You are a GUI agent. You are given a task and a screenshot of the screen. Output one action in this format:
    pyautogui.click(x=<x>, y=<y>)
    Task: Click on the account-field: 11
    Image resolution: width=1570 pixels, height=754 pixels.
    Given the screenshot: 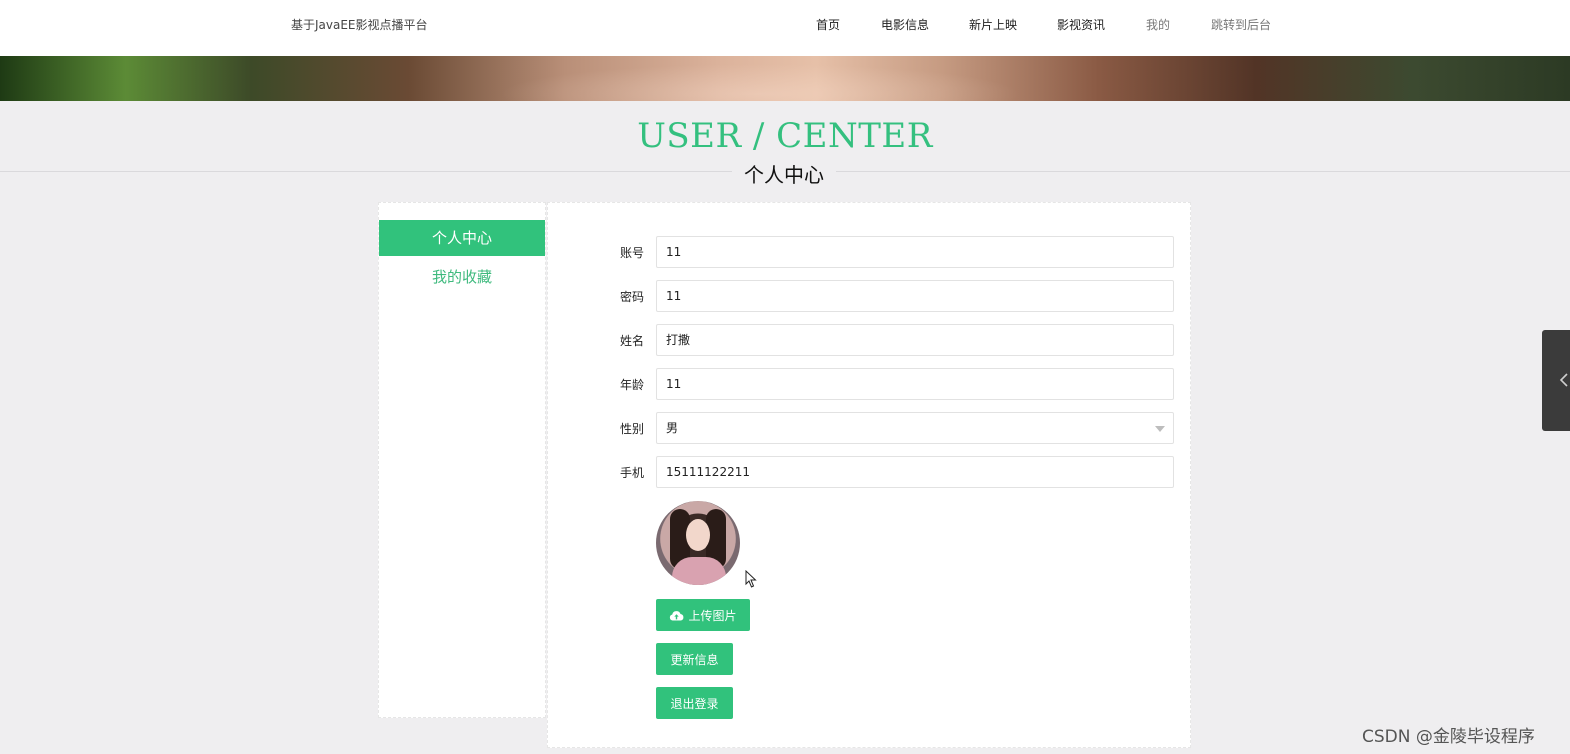 What is the action you would take?
    pyautogui.click(x=915, y=252)
    